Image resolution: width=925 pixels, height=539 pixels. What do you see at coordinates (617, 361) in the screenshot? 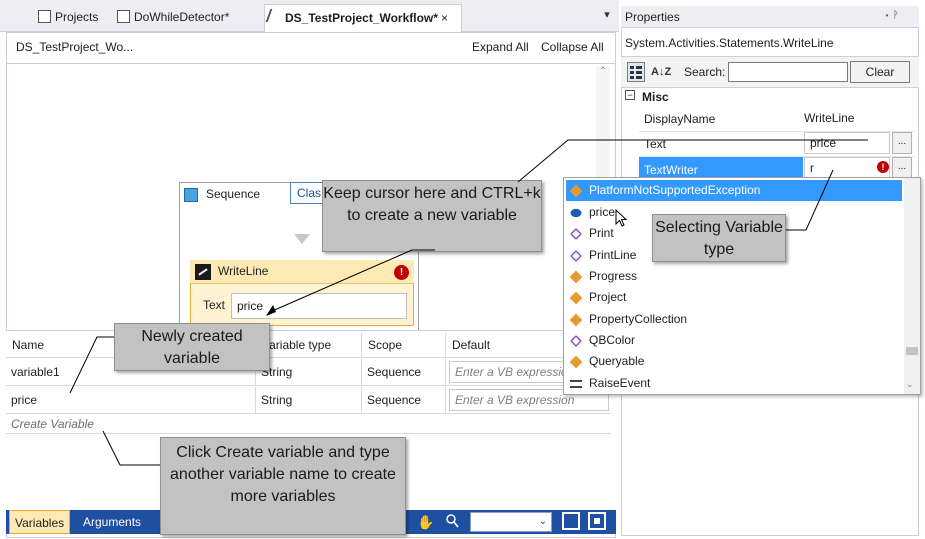
I see `list-item-label: Queryable` at bounding box center [617, 361].